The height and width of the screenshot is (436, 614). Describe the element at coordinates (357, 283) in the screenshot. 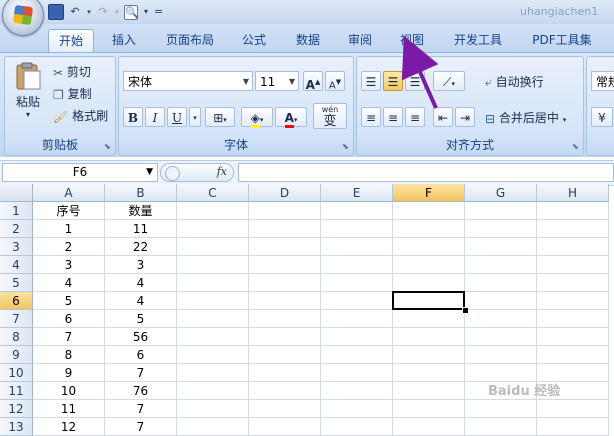

I see `cell-e5` at that location.